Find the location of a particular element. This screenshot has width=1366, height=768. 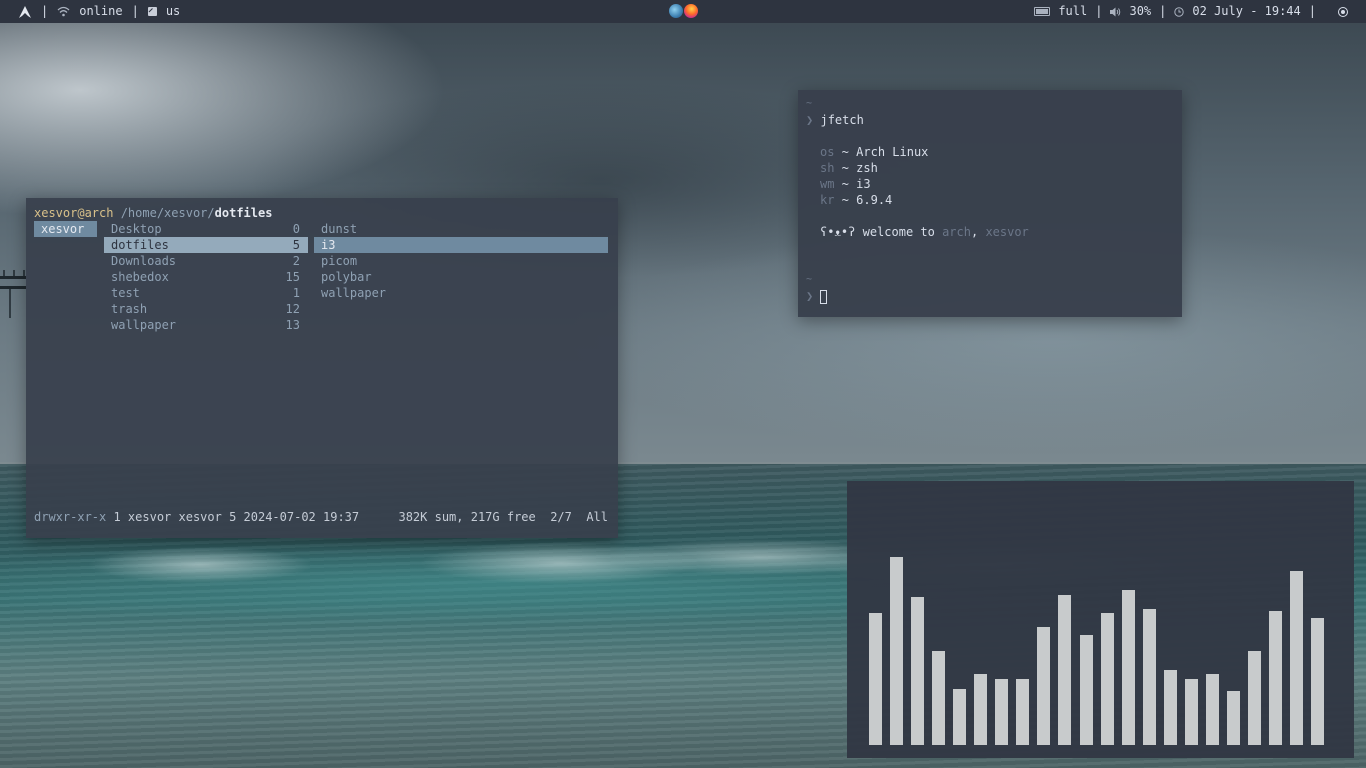

file-entry-count: 2 is located at coordinates (296, 261).